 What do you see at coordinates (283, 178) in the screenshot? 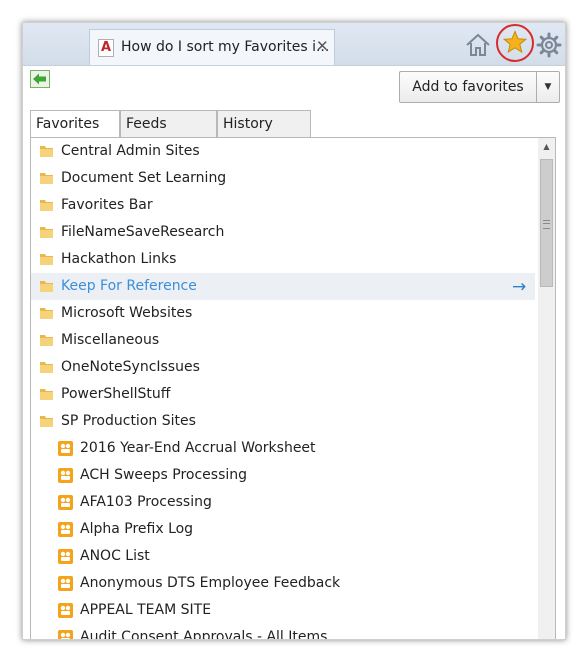
I see `folder-item: Document Set Learning` at bounding box center [283, 178].